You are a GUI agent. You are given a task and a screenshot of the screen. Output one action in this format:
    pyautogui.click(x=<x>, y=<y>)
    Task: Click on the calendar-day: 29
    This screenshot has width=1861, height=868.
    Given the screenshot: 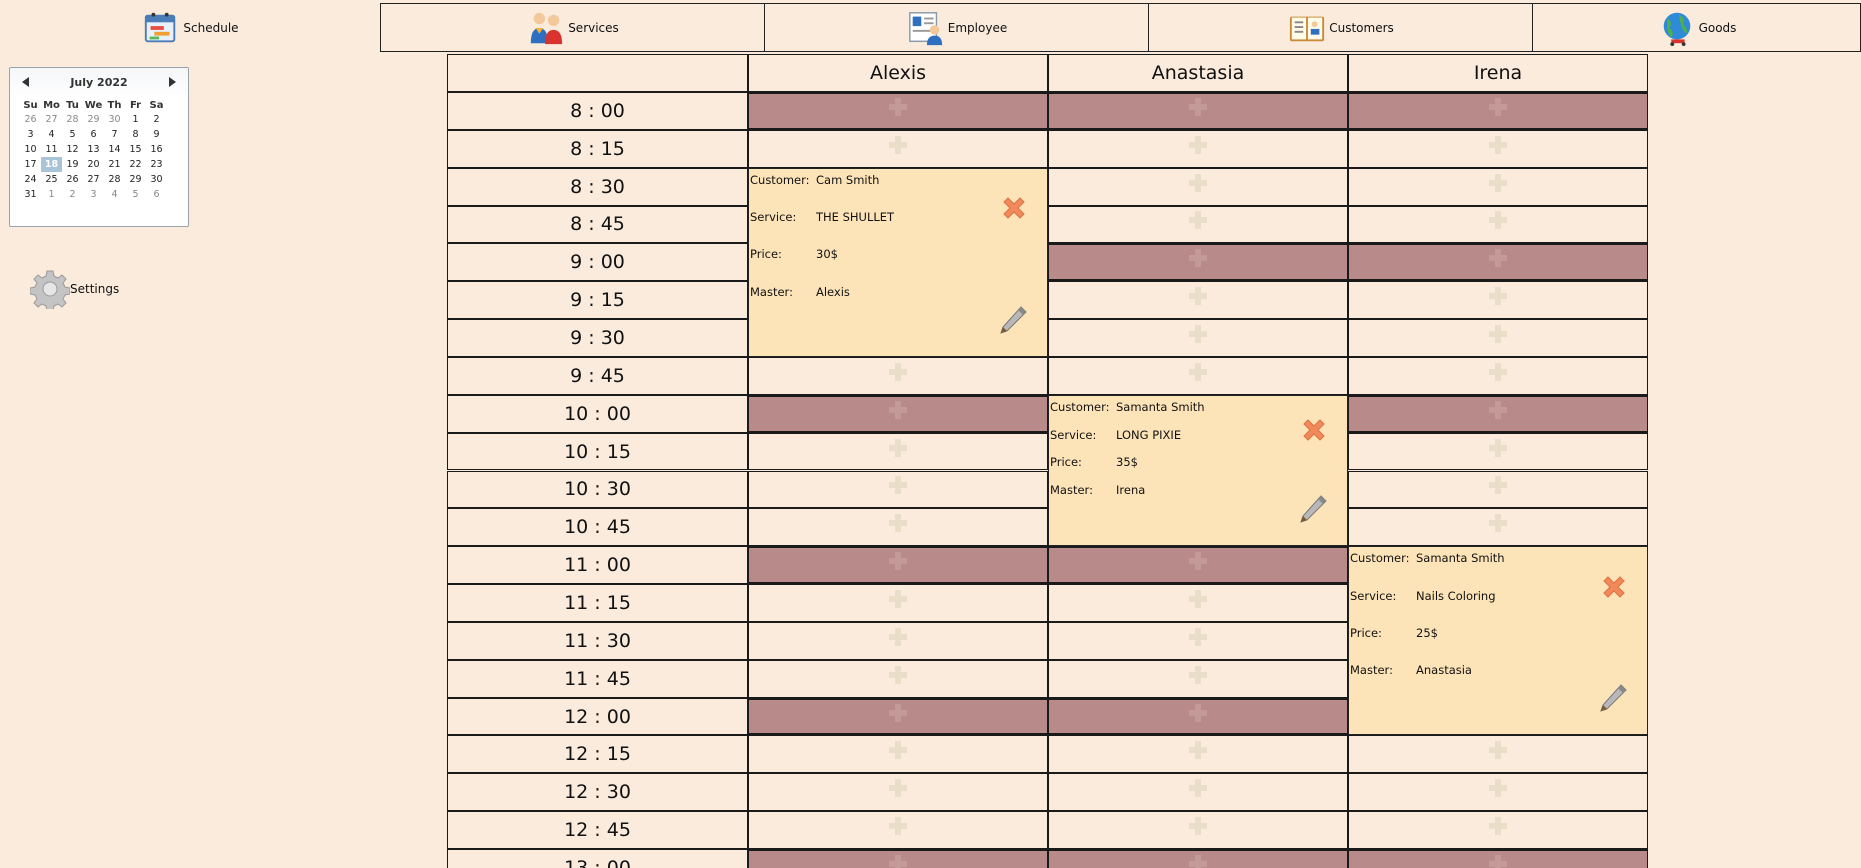 What is the action you would take?
    pyautogui.click(x=135, y=179)
    